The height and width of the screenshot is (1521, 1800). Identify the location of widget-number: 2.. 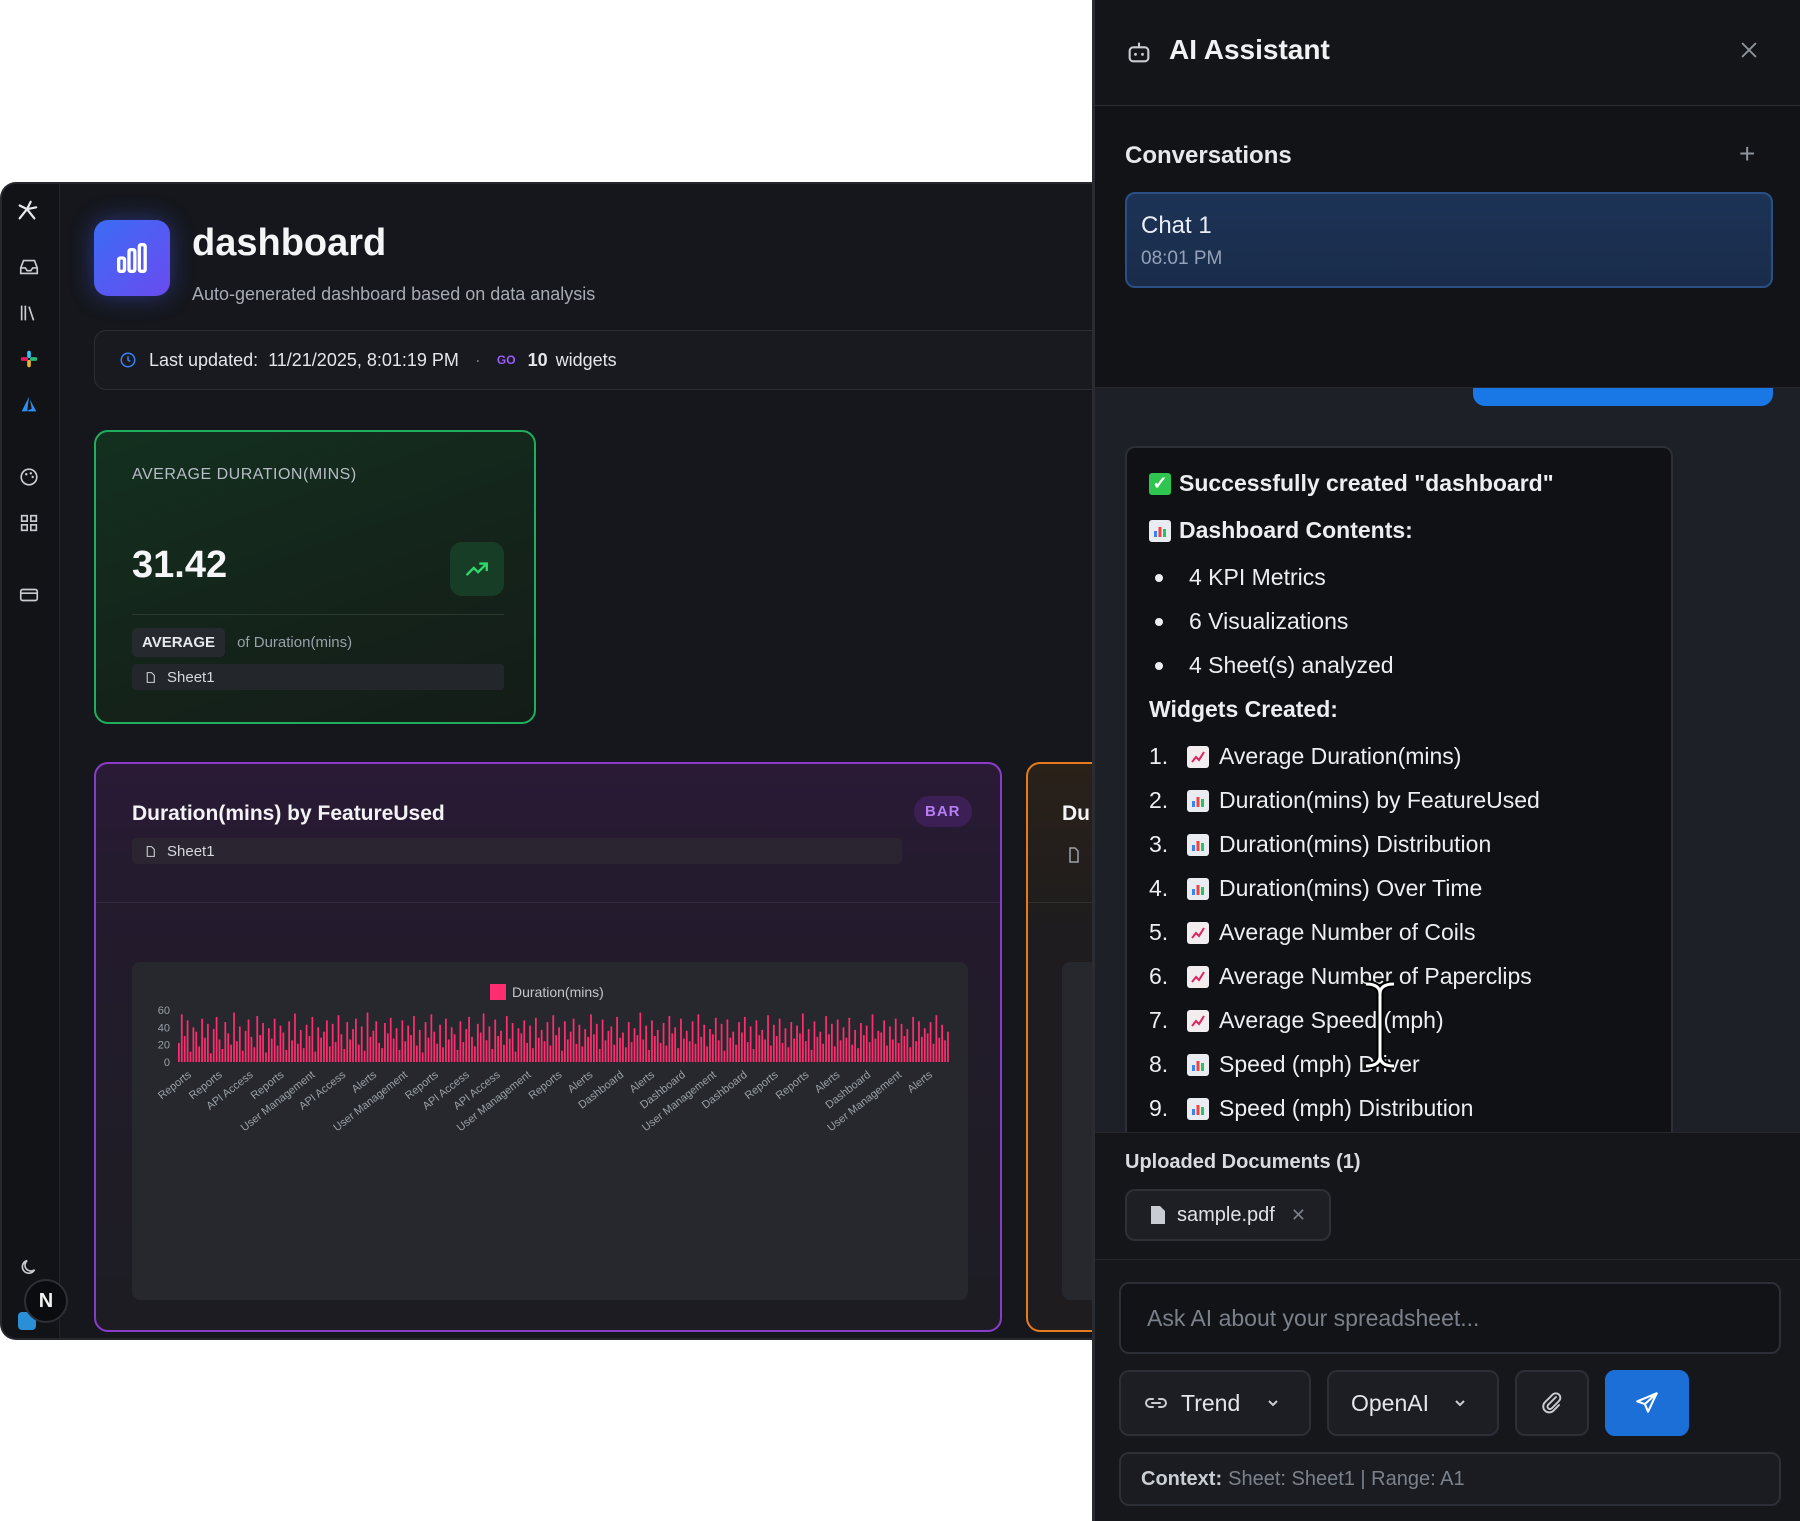
(1159, 800).